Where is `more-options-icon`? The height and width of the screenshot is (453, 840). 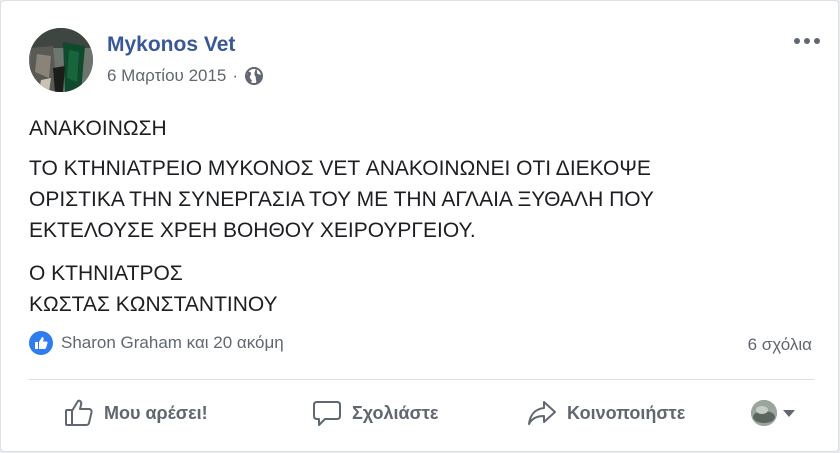 more-options-icon is located at coordinates (807, 41).